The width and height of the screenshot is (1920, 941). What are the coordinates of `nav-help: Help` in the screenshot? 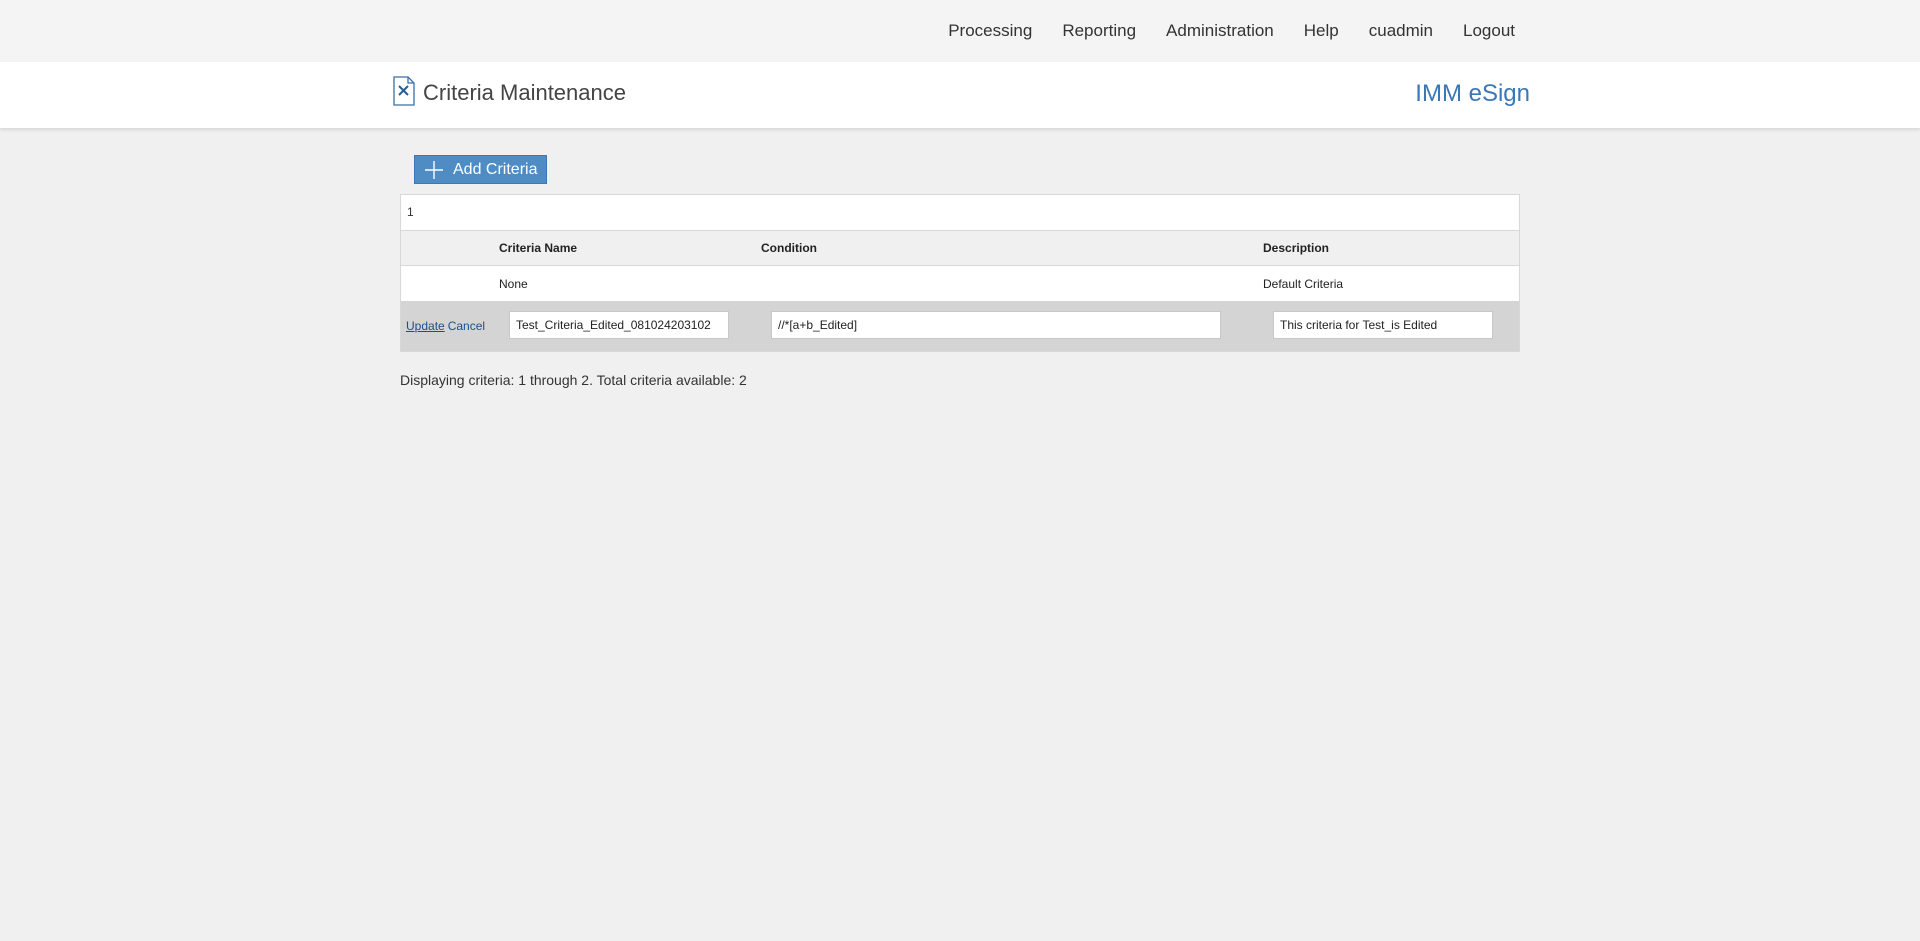 It's located at (1321, 31).